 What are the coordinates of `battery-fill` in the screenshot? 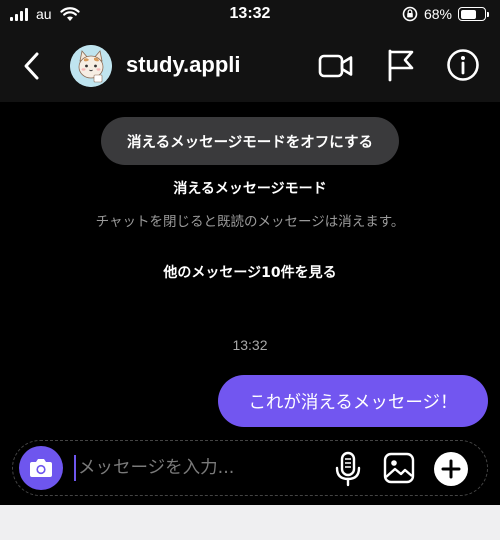 It's located at (468, 14).